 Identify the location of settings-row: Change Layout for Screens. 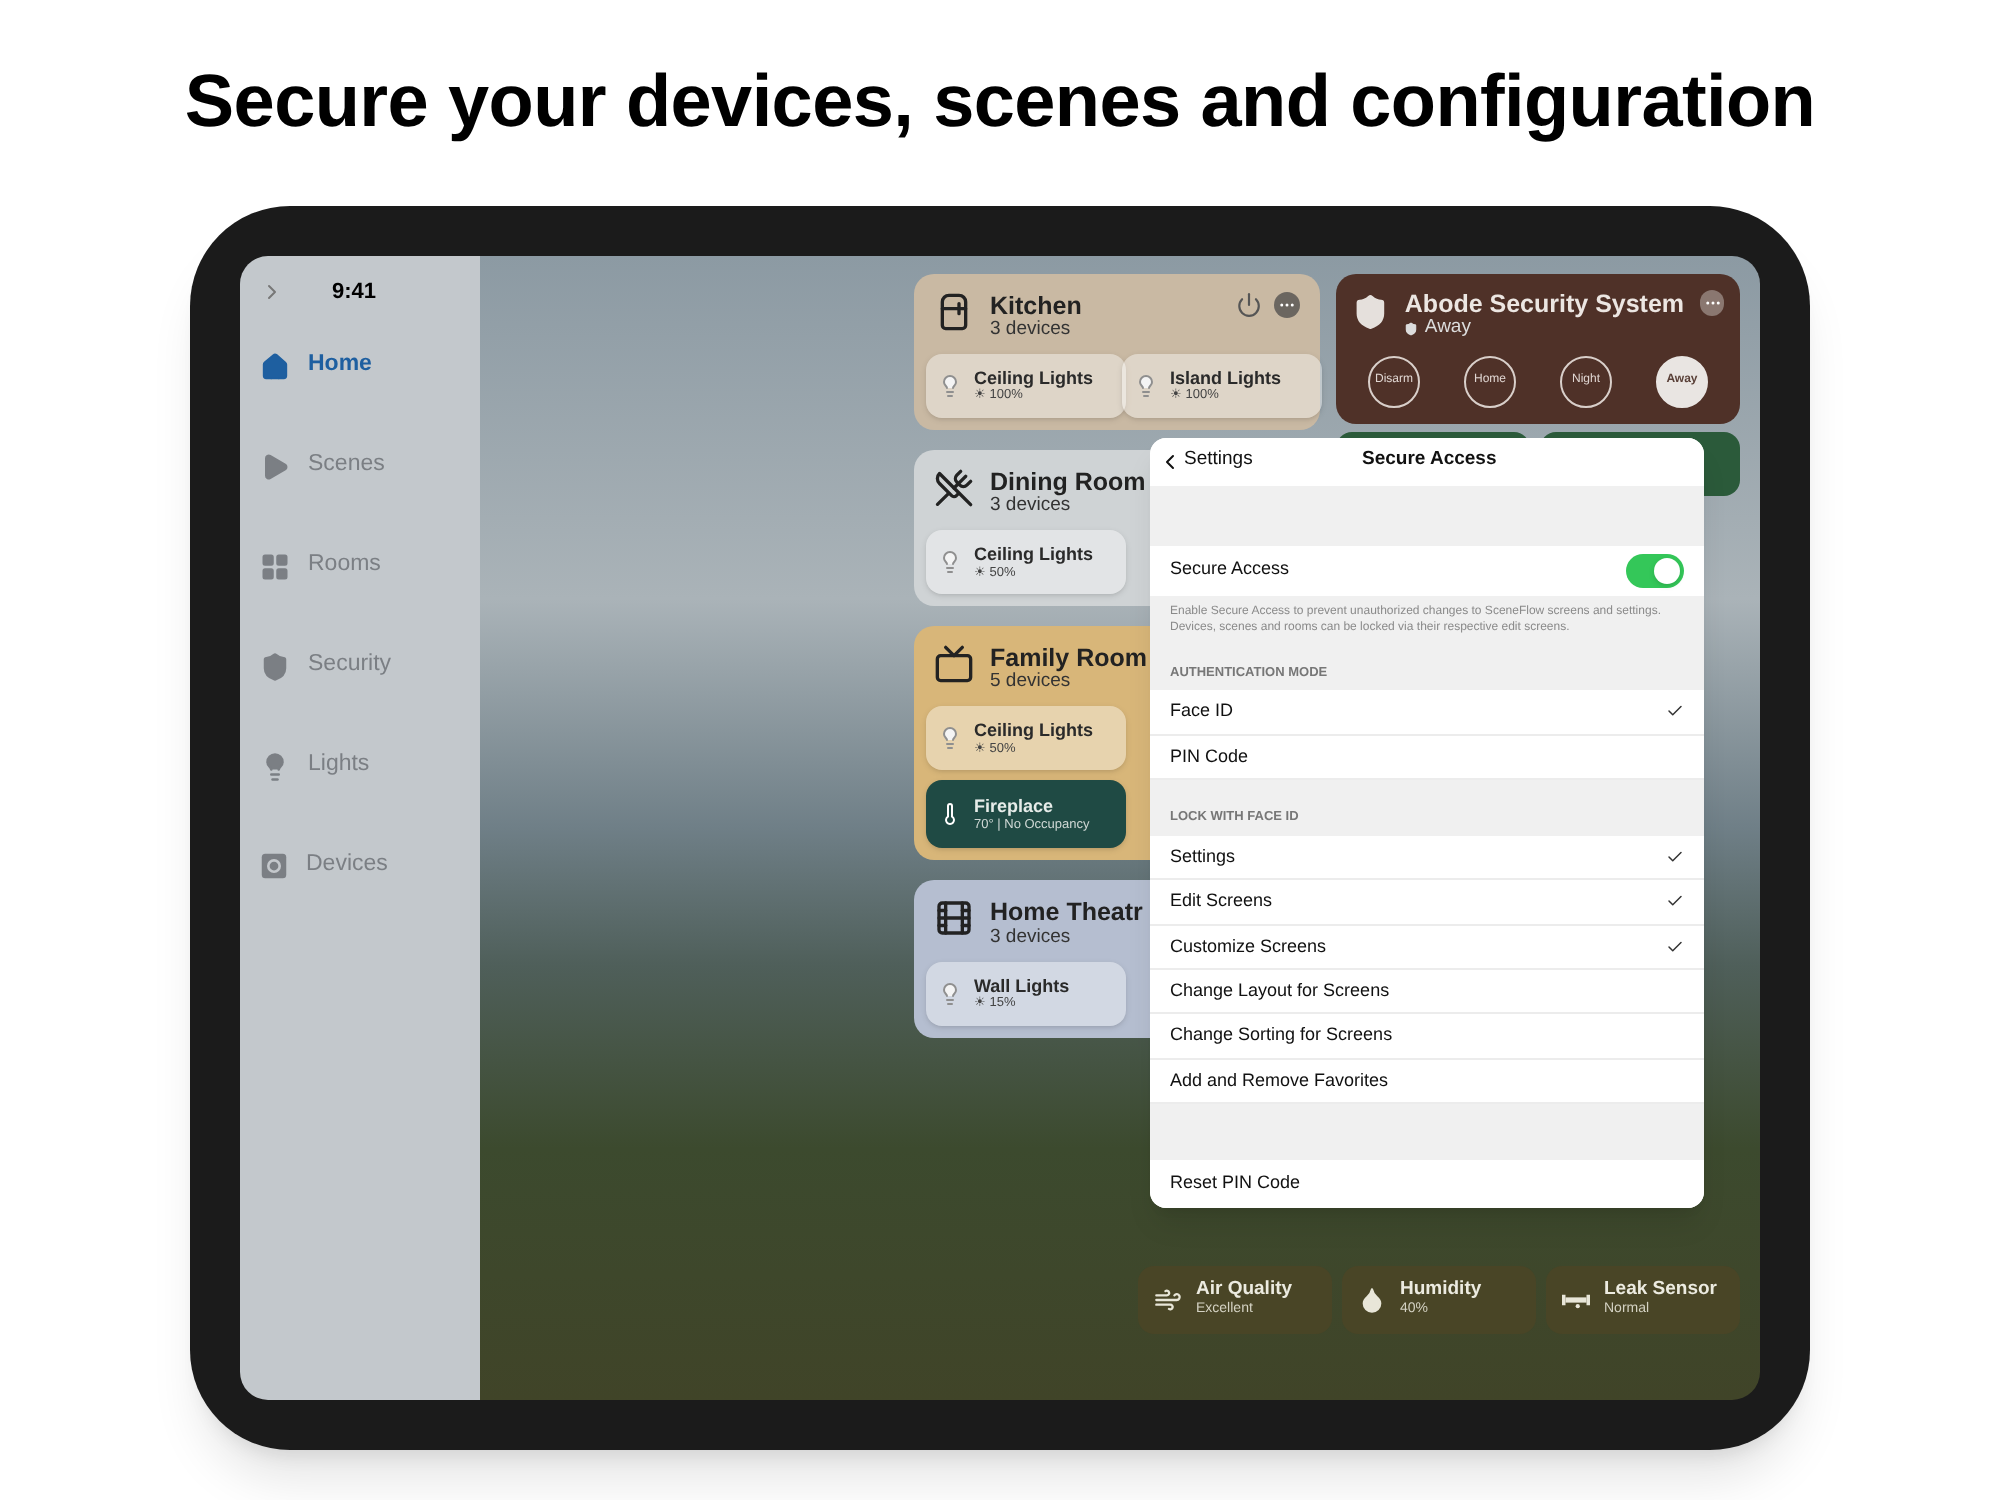
(1427, 992).